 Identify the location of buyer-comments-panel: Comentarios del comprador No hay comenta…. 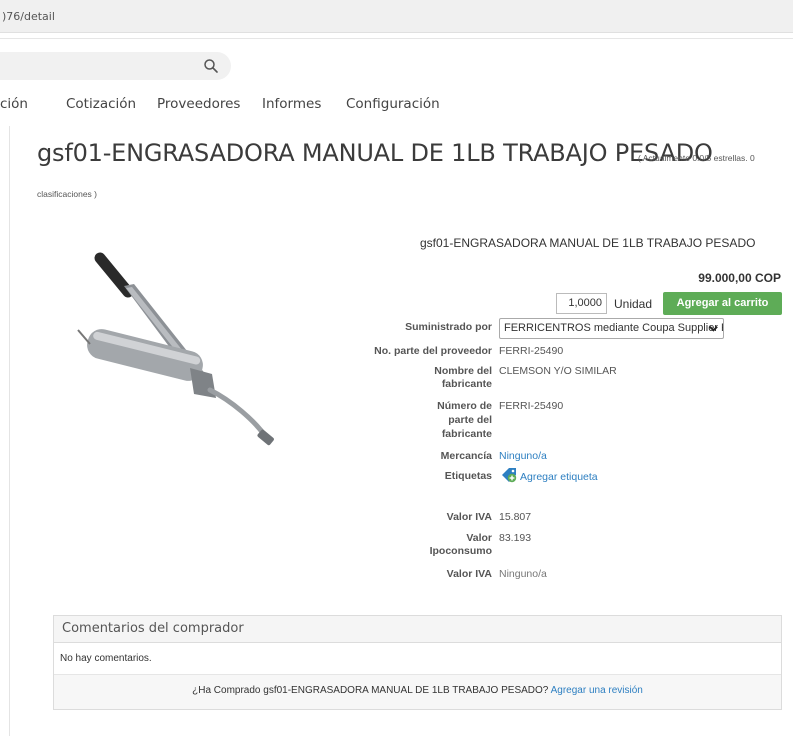
(417, 662).